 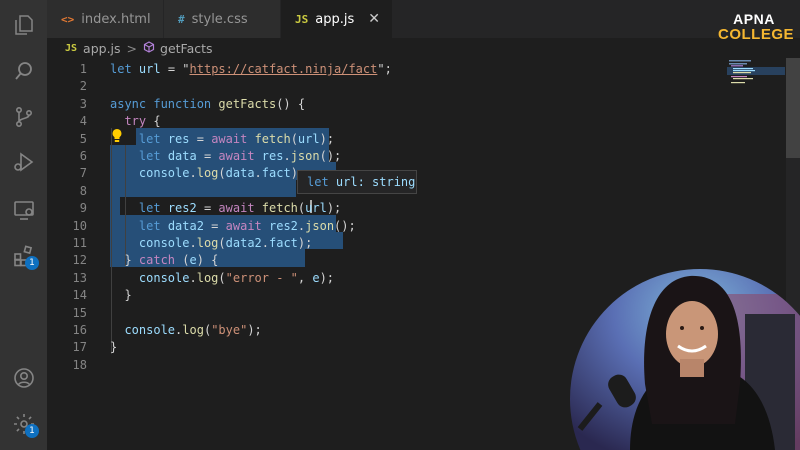 What do you see at coordinates (387, 139) in the screenshot?
I see `code-line: 5 let res = await fetch(url);` at bounding box center [387, 139].